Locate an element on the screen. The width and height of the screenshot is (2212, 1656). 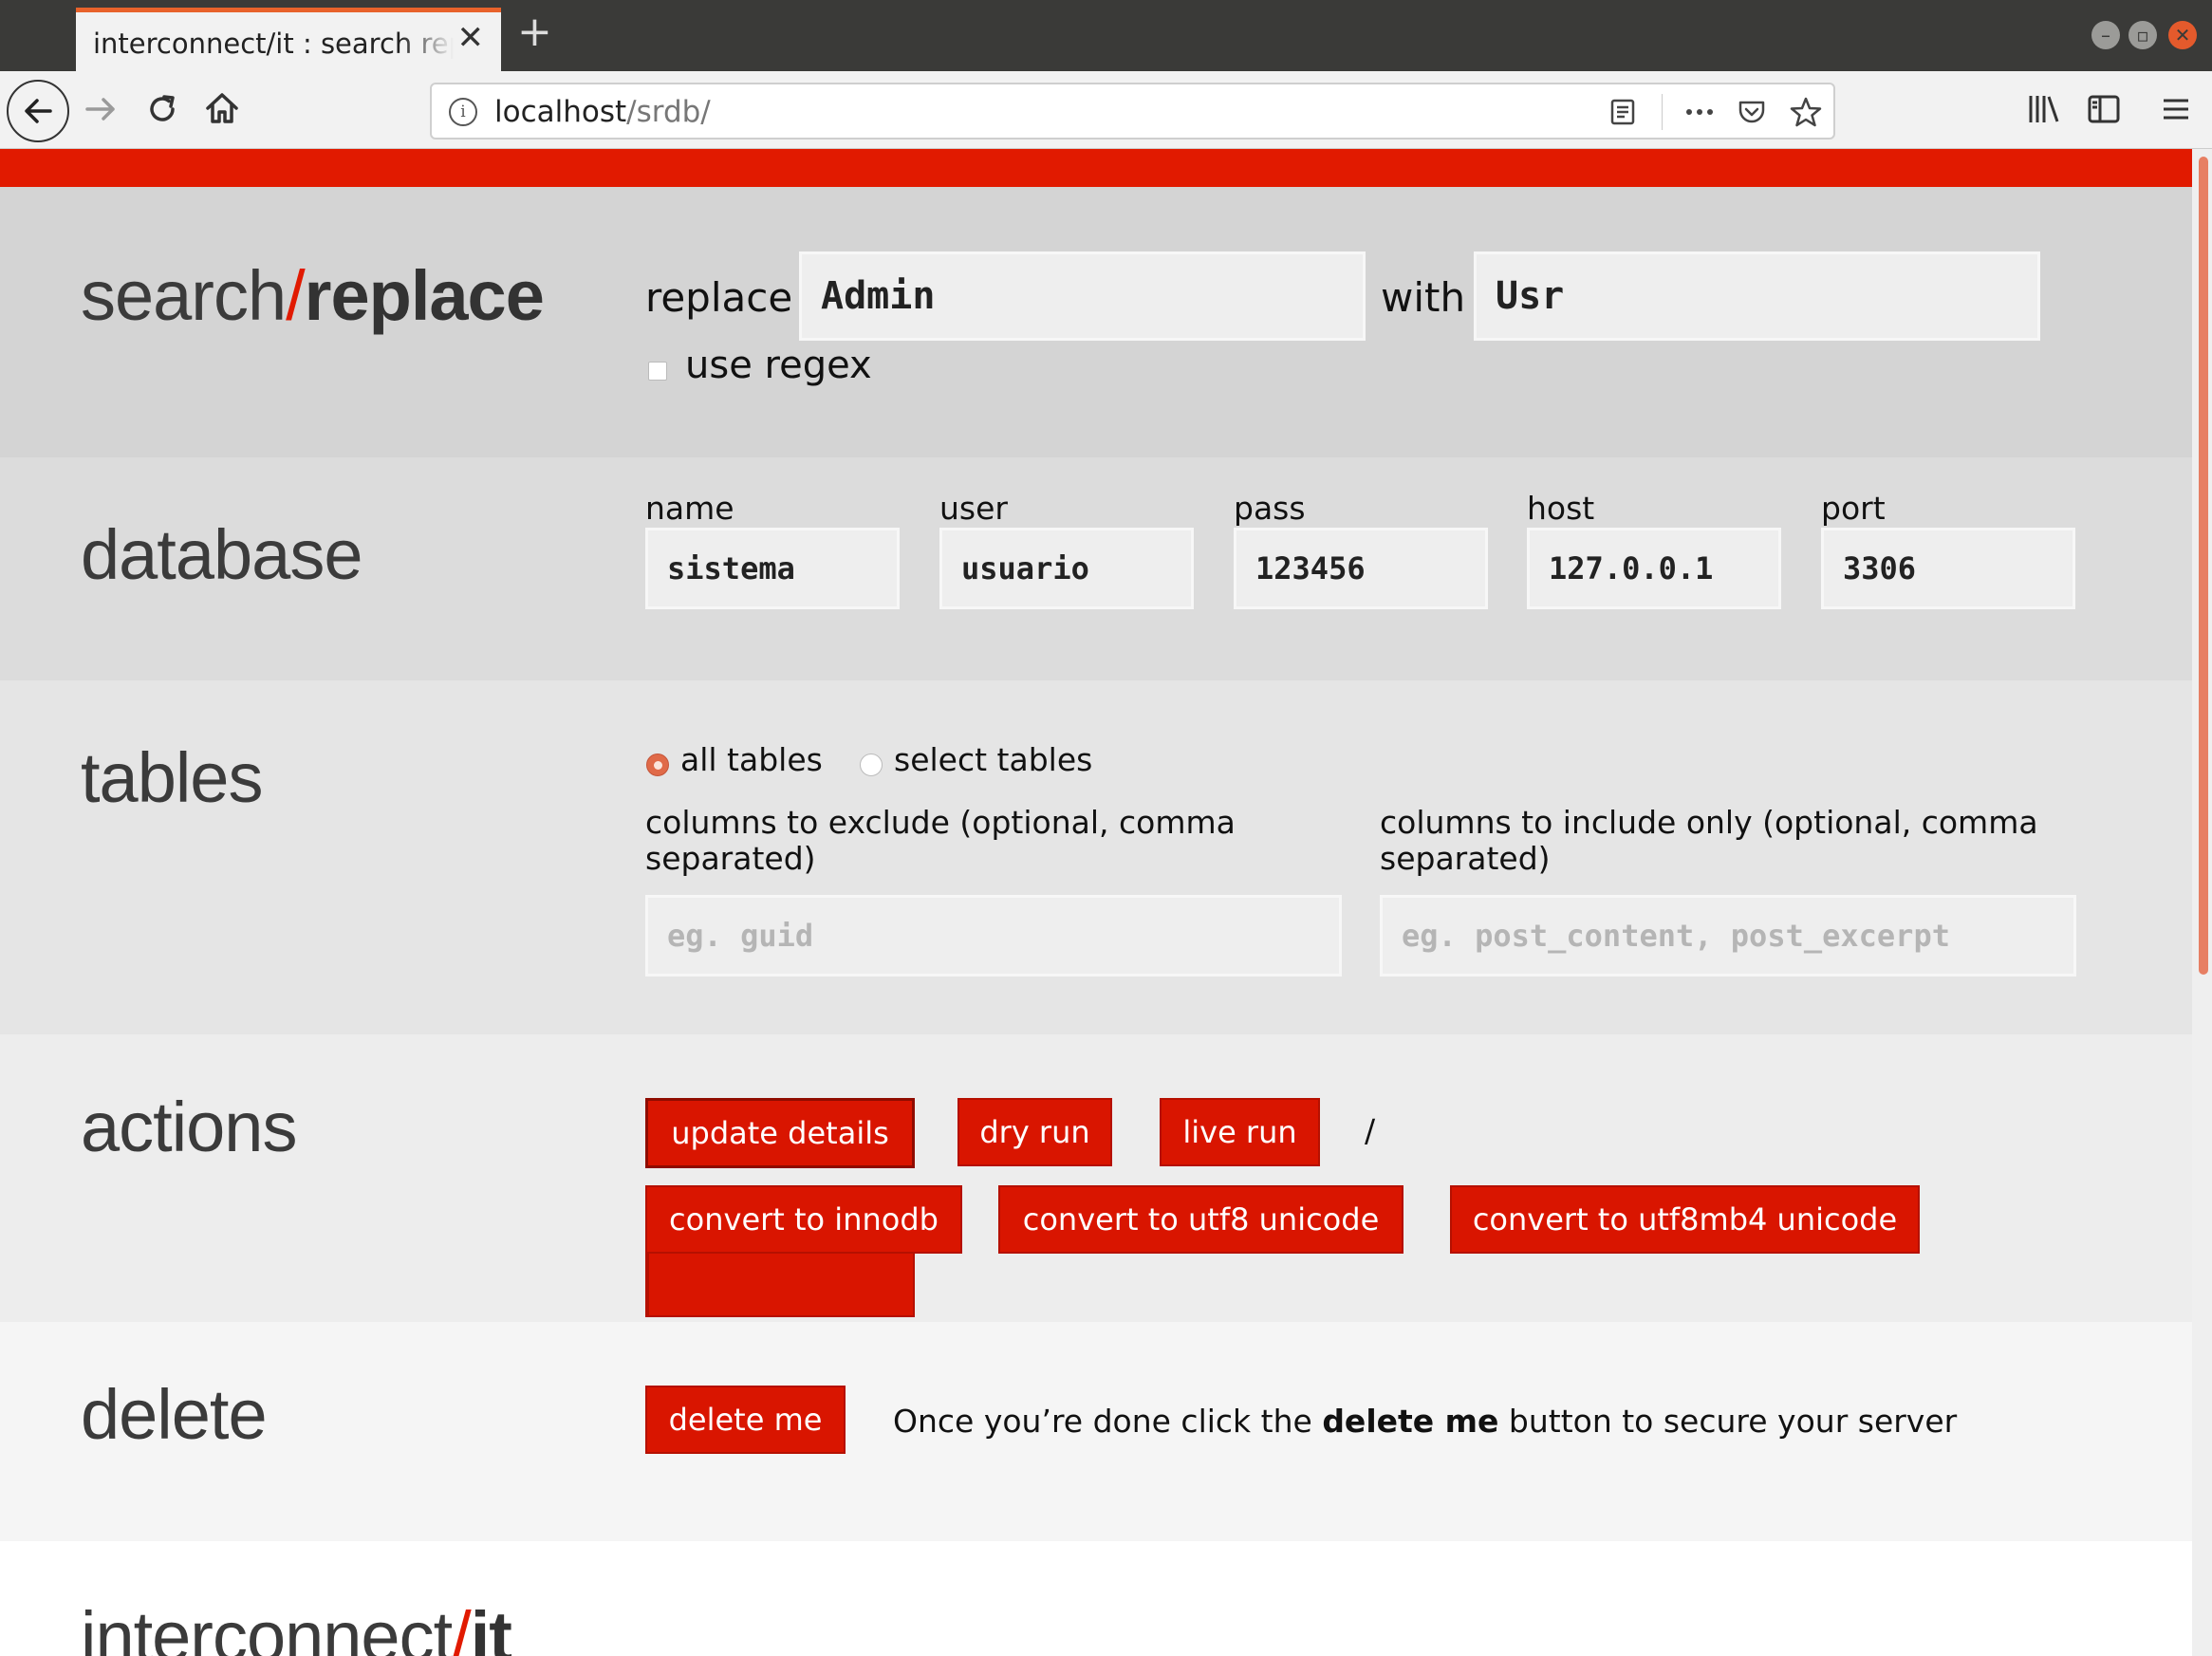
back-button is located at coordinates (38, 111).